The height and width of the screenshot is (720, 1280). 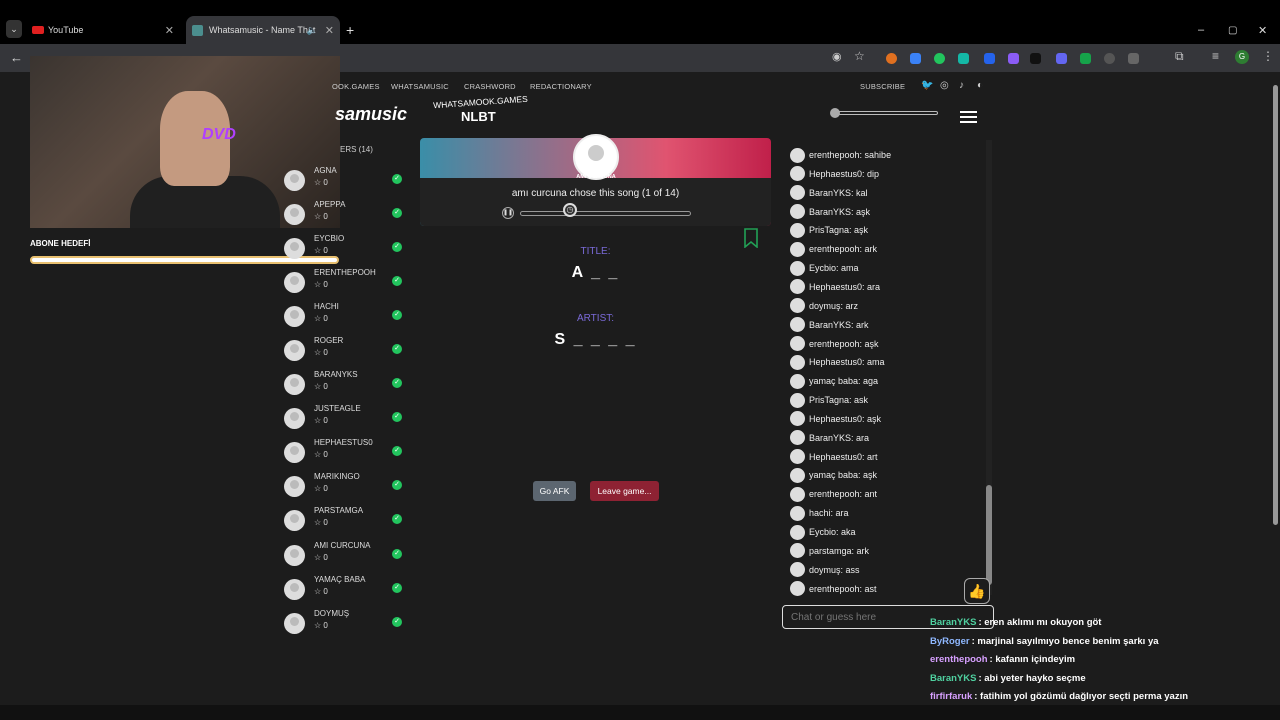 I want to click on tab-search-button: ⌄, so click(x=14, y=29).